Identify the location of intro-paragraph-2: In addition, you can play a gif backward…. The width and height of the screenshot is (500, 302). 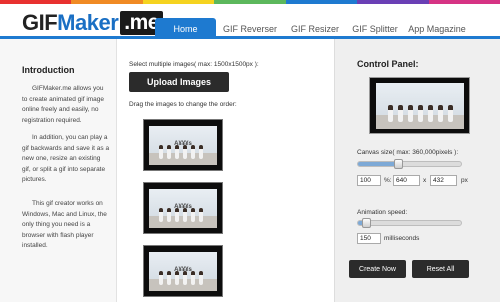
(66, 158).